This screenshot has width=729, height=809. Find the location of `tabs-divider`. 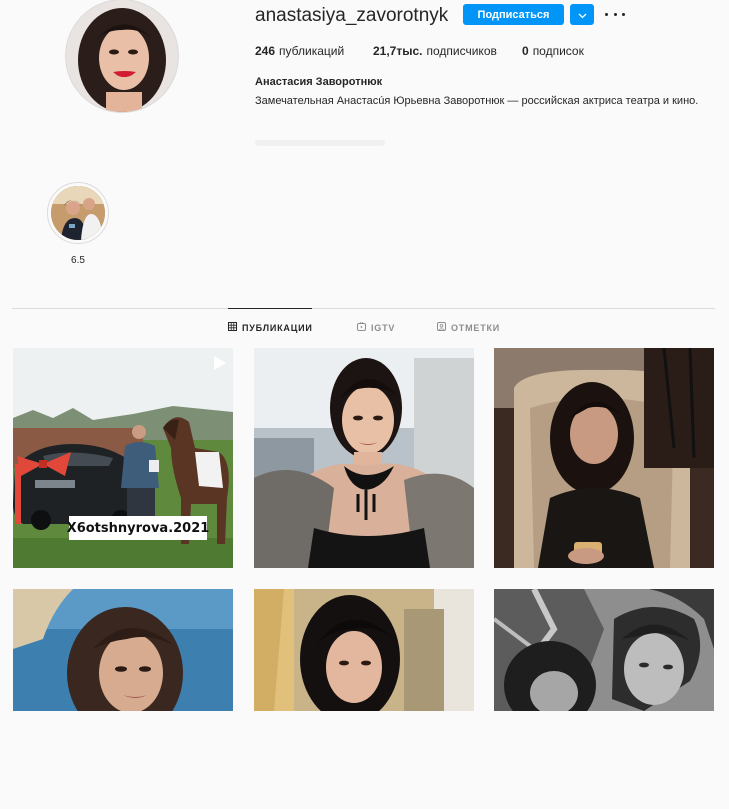

tabs-divider is located at coordinates (363, 308).